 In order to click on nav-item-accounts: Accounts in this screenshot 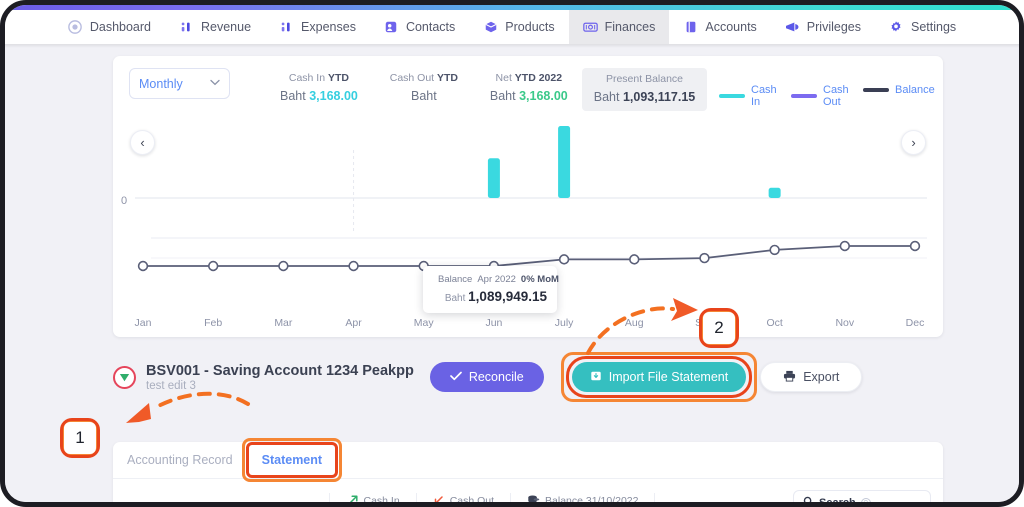, I will do `click(719, 27)`.